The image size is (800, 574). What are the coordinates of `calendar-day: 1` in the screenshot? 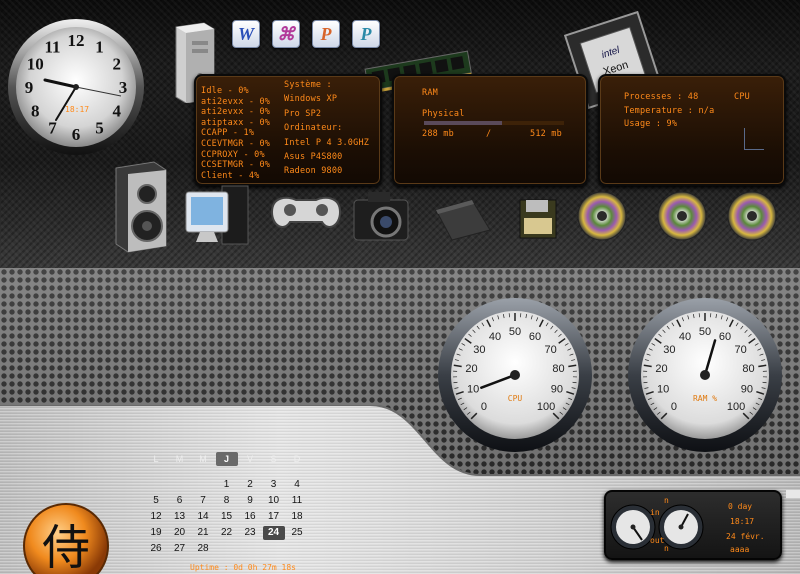 It's located at (227, 485).